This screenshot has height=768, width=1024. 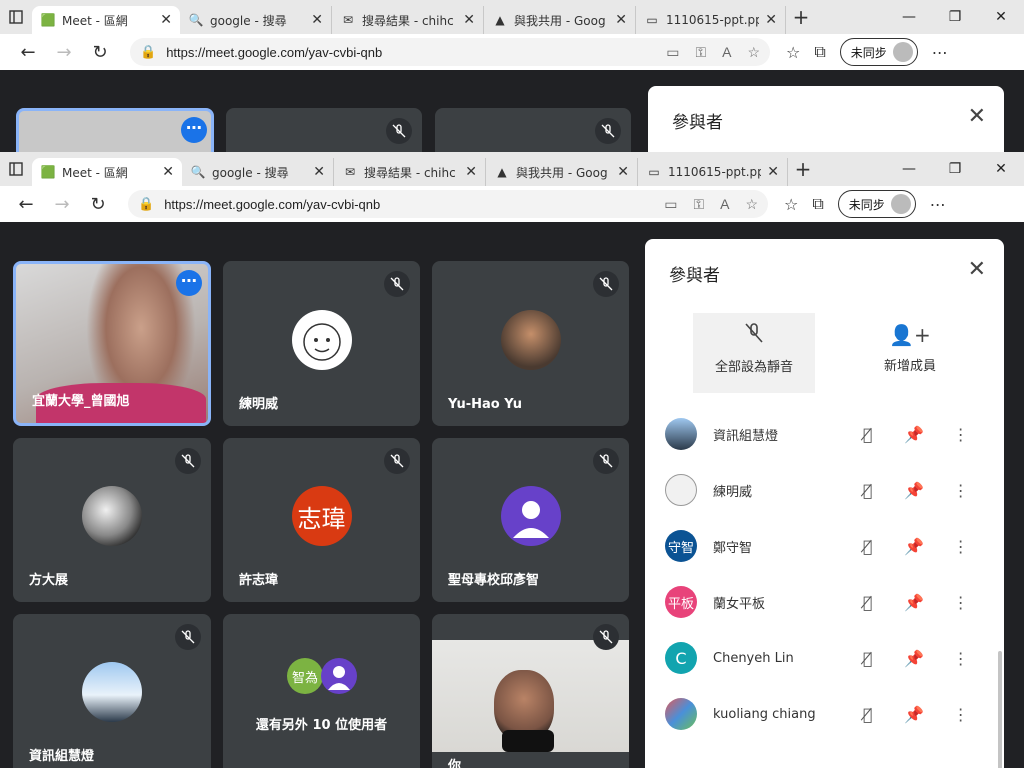 I want to click on participant-row: 平板 蘭女平板 🎙̸ 📌 ⋮, so click(x=824, y=602).